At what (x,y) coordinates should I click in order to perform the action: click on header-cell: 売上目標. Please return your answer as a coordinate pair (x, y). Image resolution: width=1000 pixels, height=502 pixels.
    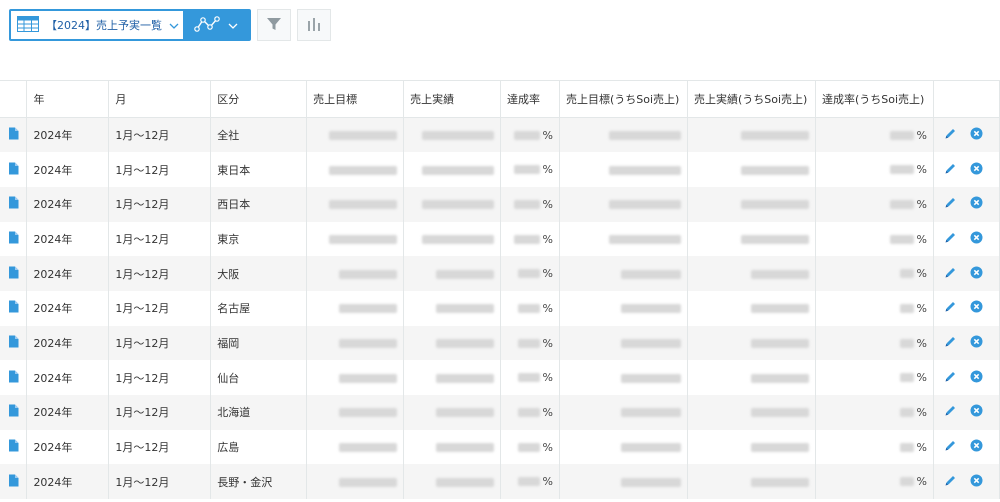
    Looking at the image, I should click on (355, 99).